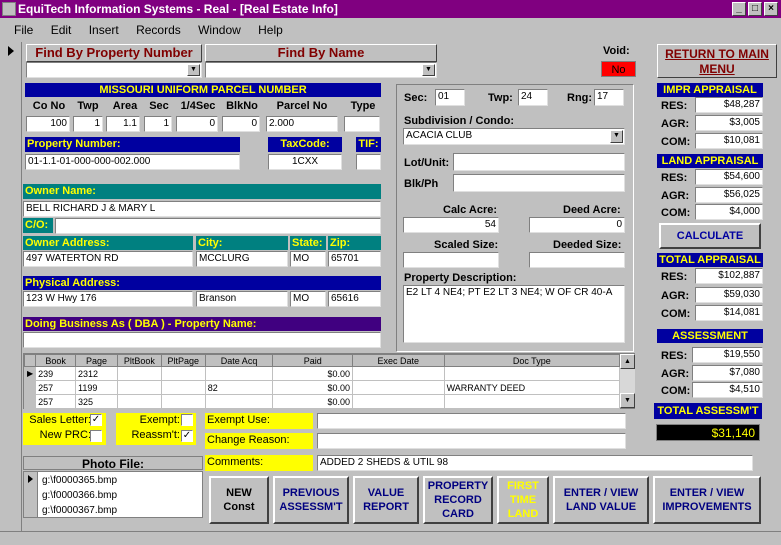 The width and height of the screenshot is (781, 545). What do you see at coordinates (609, 97) in the screenshot?
I see `loc-rng-field: 17` at bounding box center [609, 97].